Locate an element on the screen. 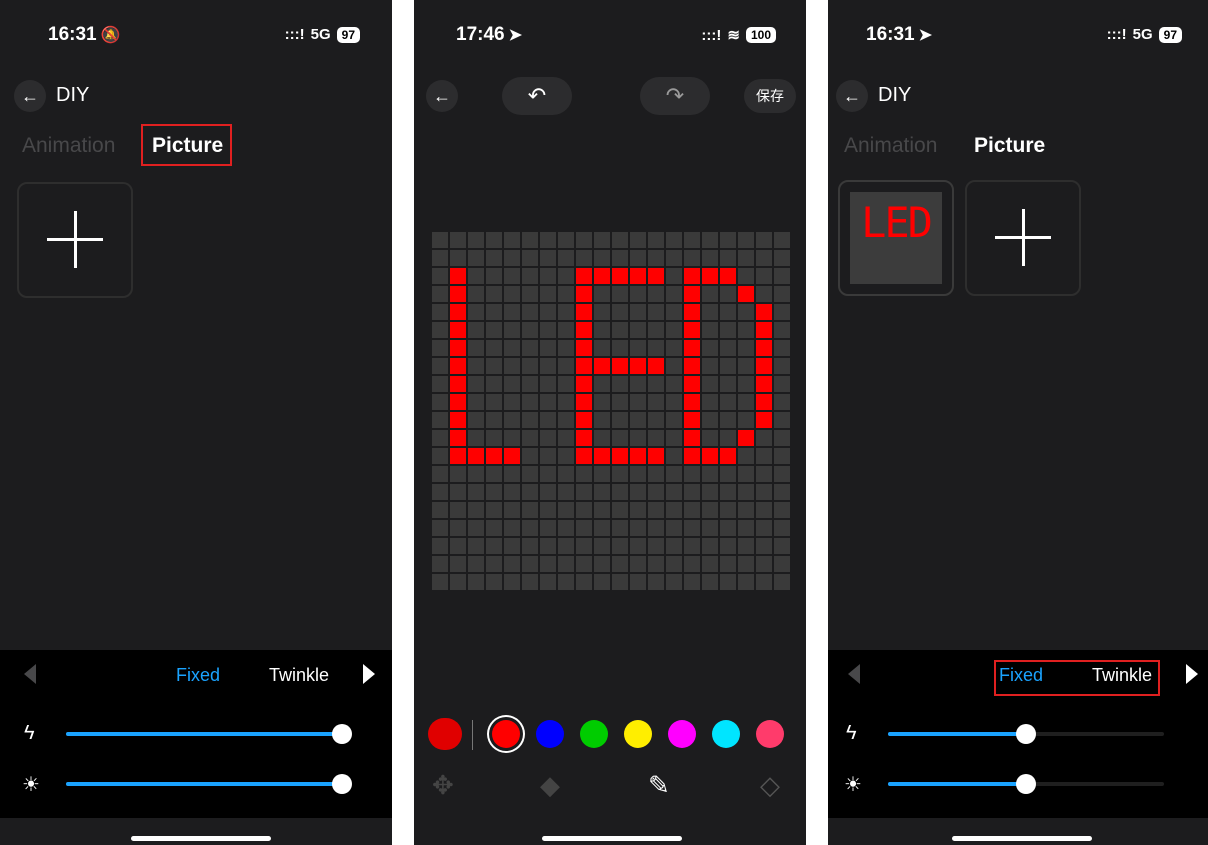  undo-button: ↶ is located at coordinates (537, 96).